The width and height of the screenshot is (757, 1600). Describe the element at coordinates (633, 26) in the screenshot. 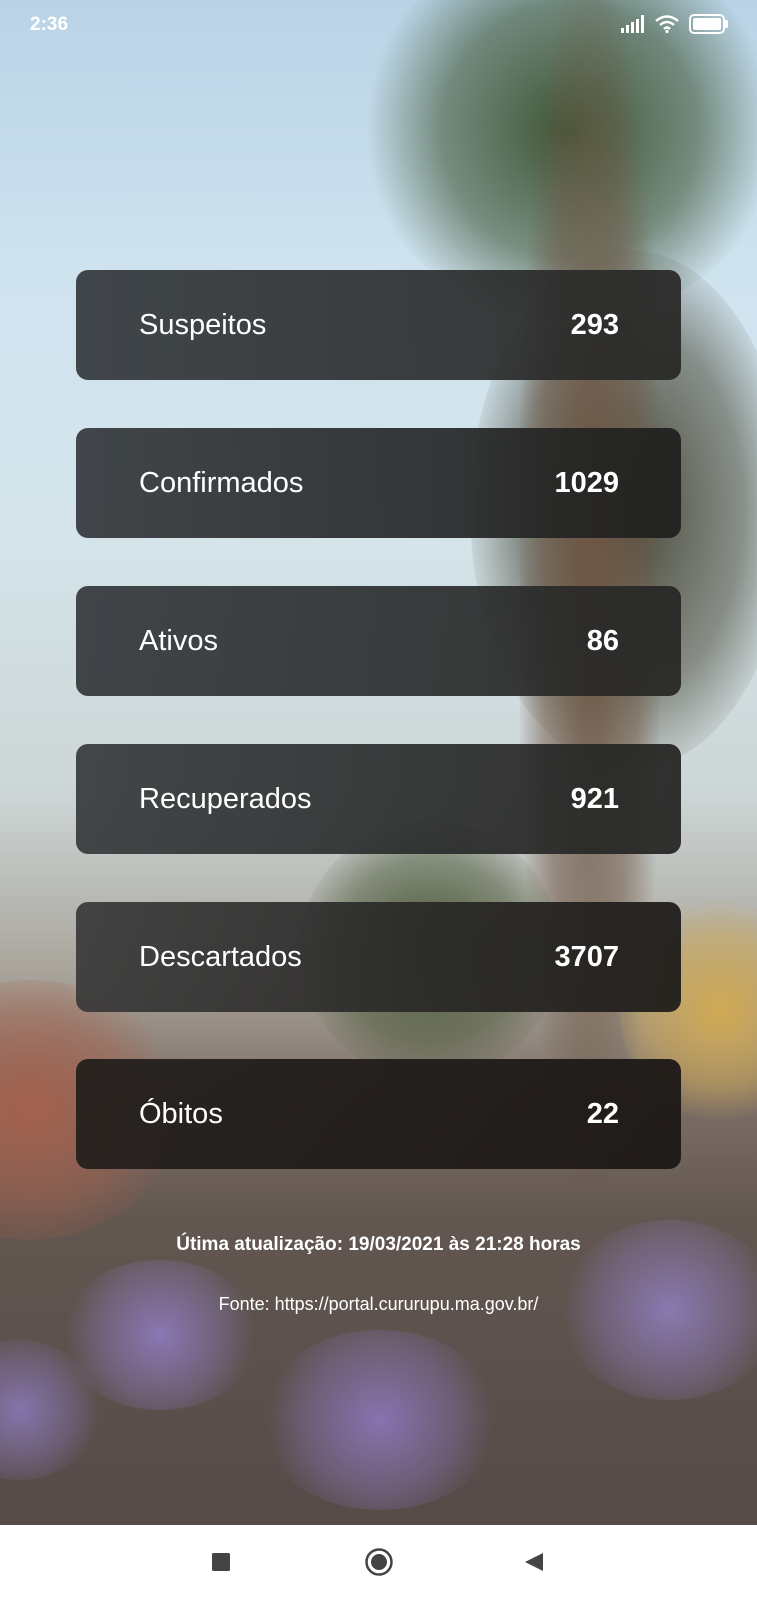

I see `signal-icon` at that location.